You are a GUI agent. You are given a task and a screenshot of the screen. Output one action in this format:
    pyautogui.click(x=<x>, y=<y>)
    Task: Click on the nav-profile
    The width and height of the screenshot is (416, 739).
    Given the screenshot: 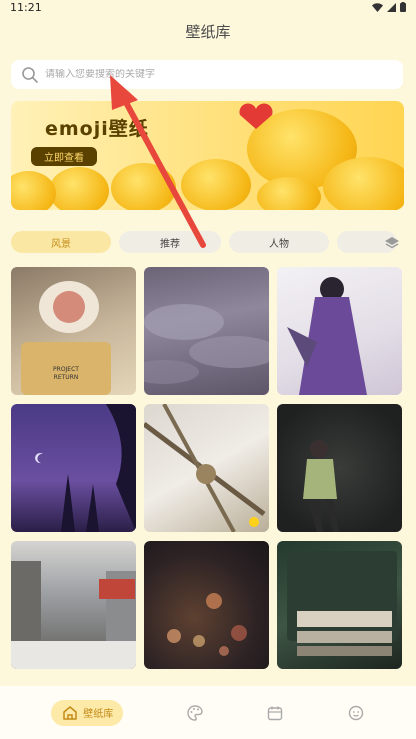 What is the action you would take?
    pyautogui.click(x=356, y=713)
    